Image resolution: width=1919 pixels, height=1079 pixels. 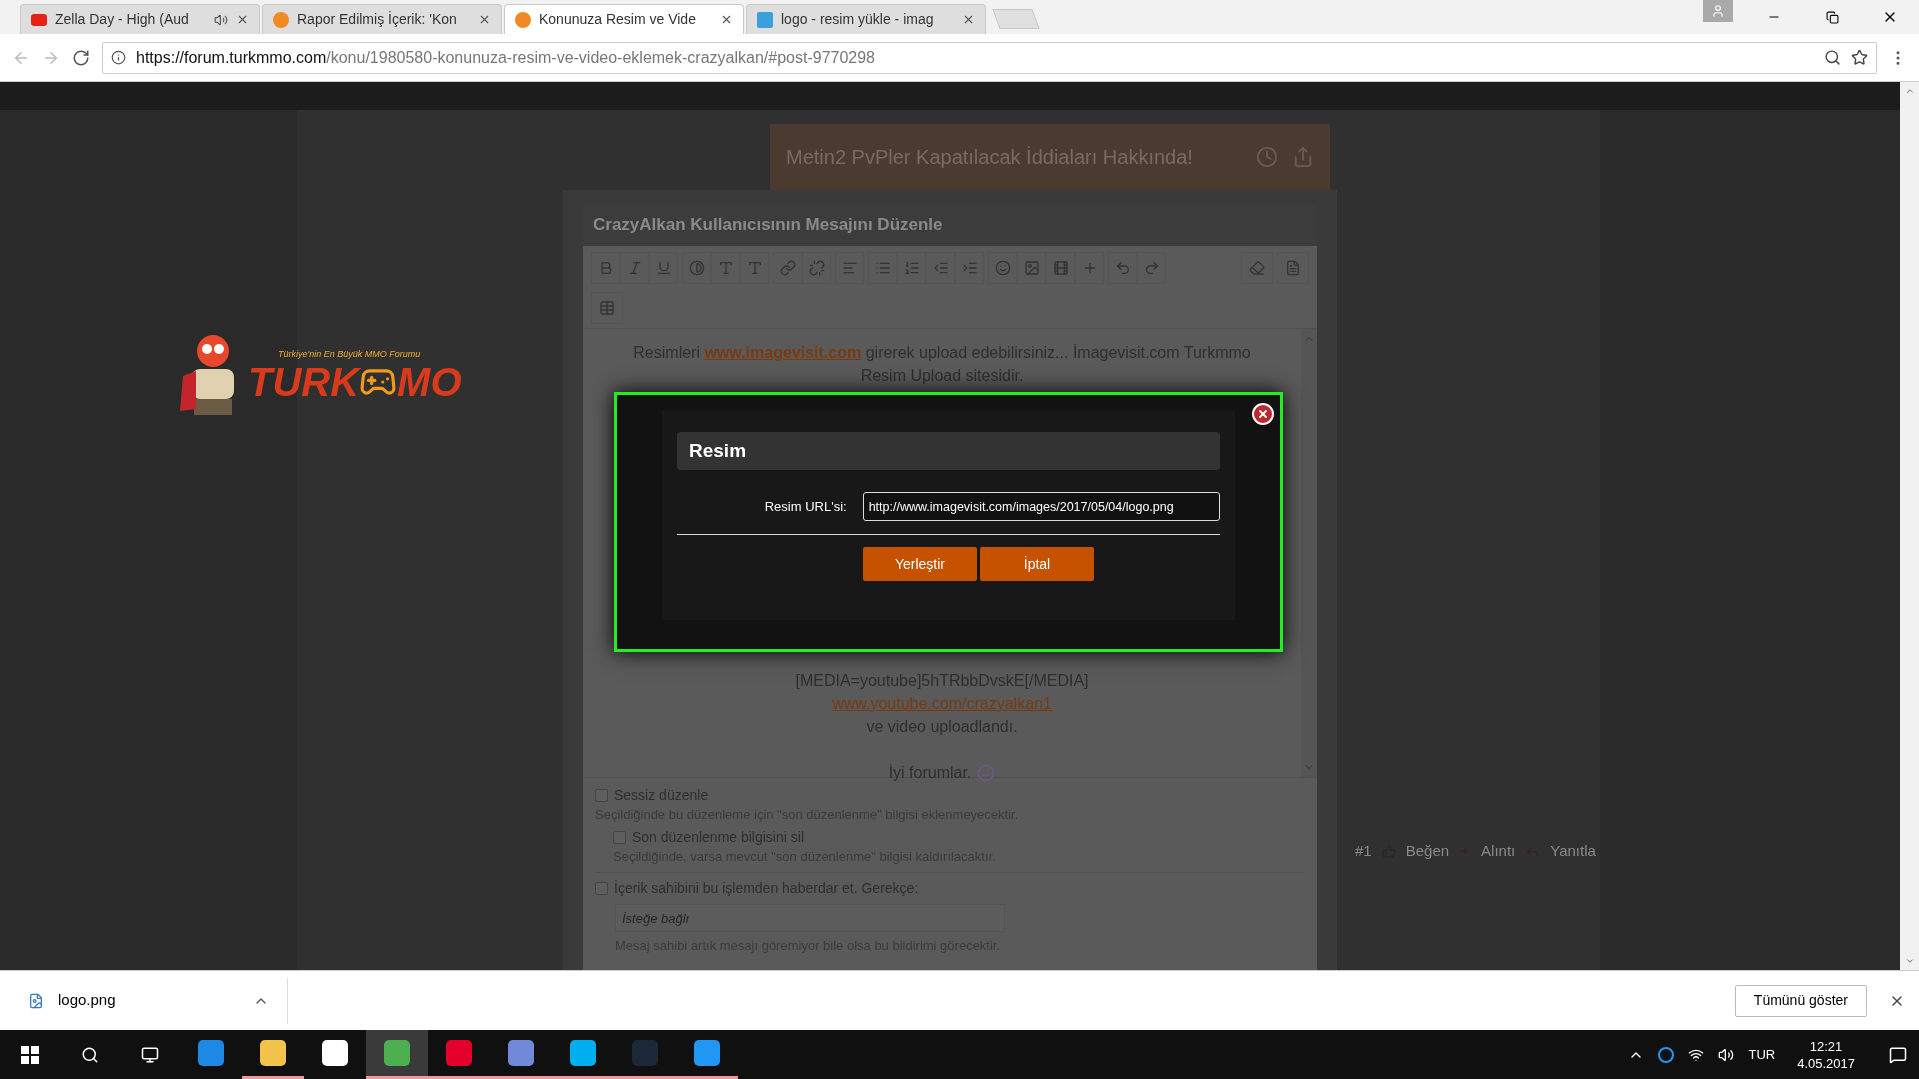 What do you see at coordinates (1309, 553) in the screenshot?
I see `scrollbar` at bounding box center [1309, 553].